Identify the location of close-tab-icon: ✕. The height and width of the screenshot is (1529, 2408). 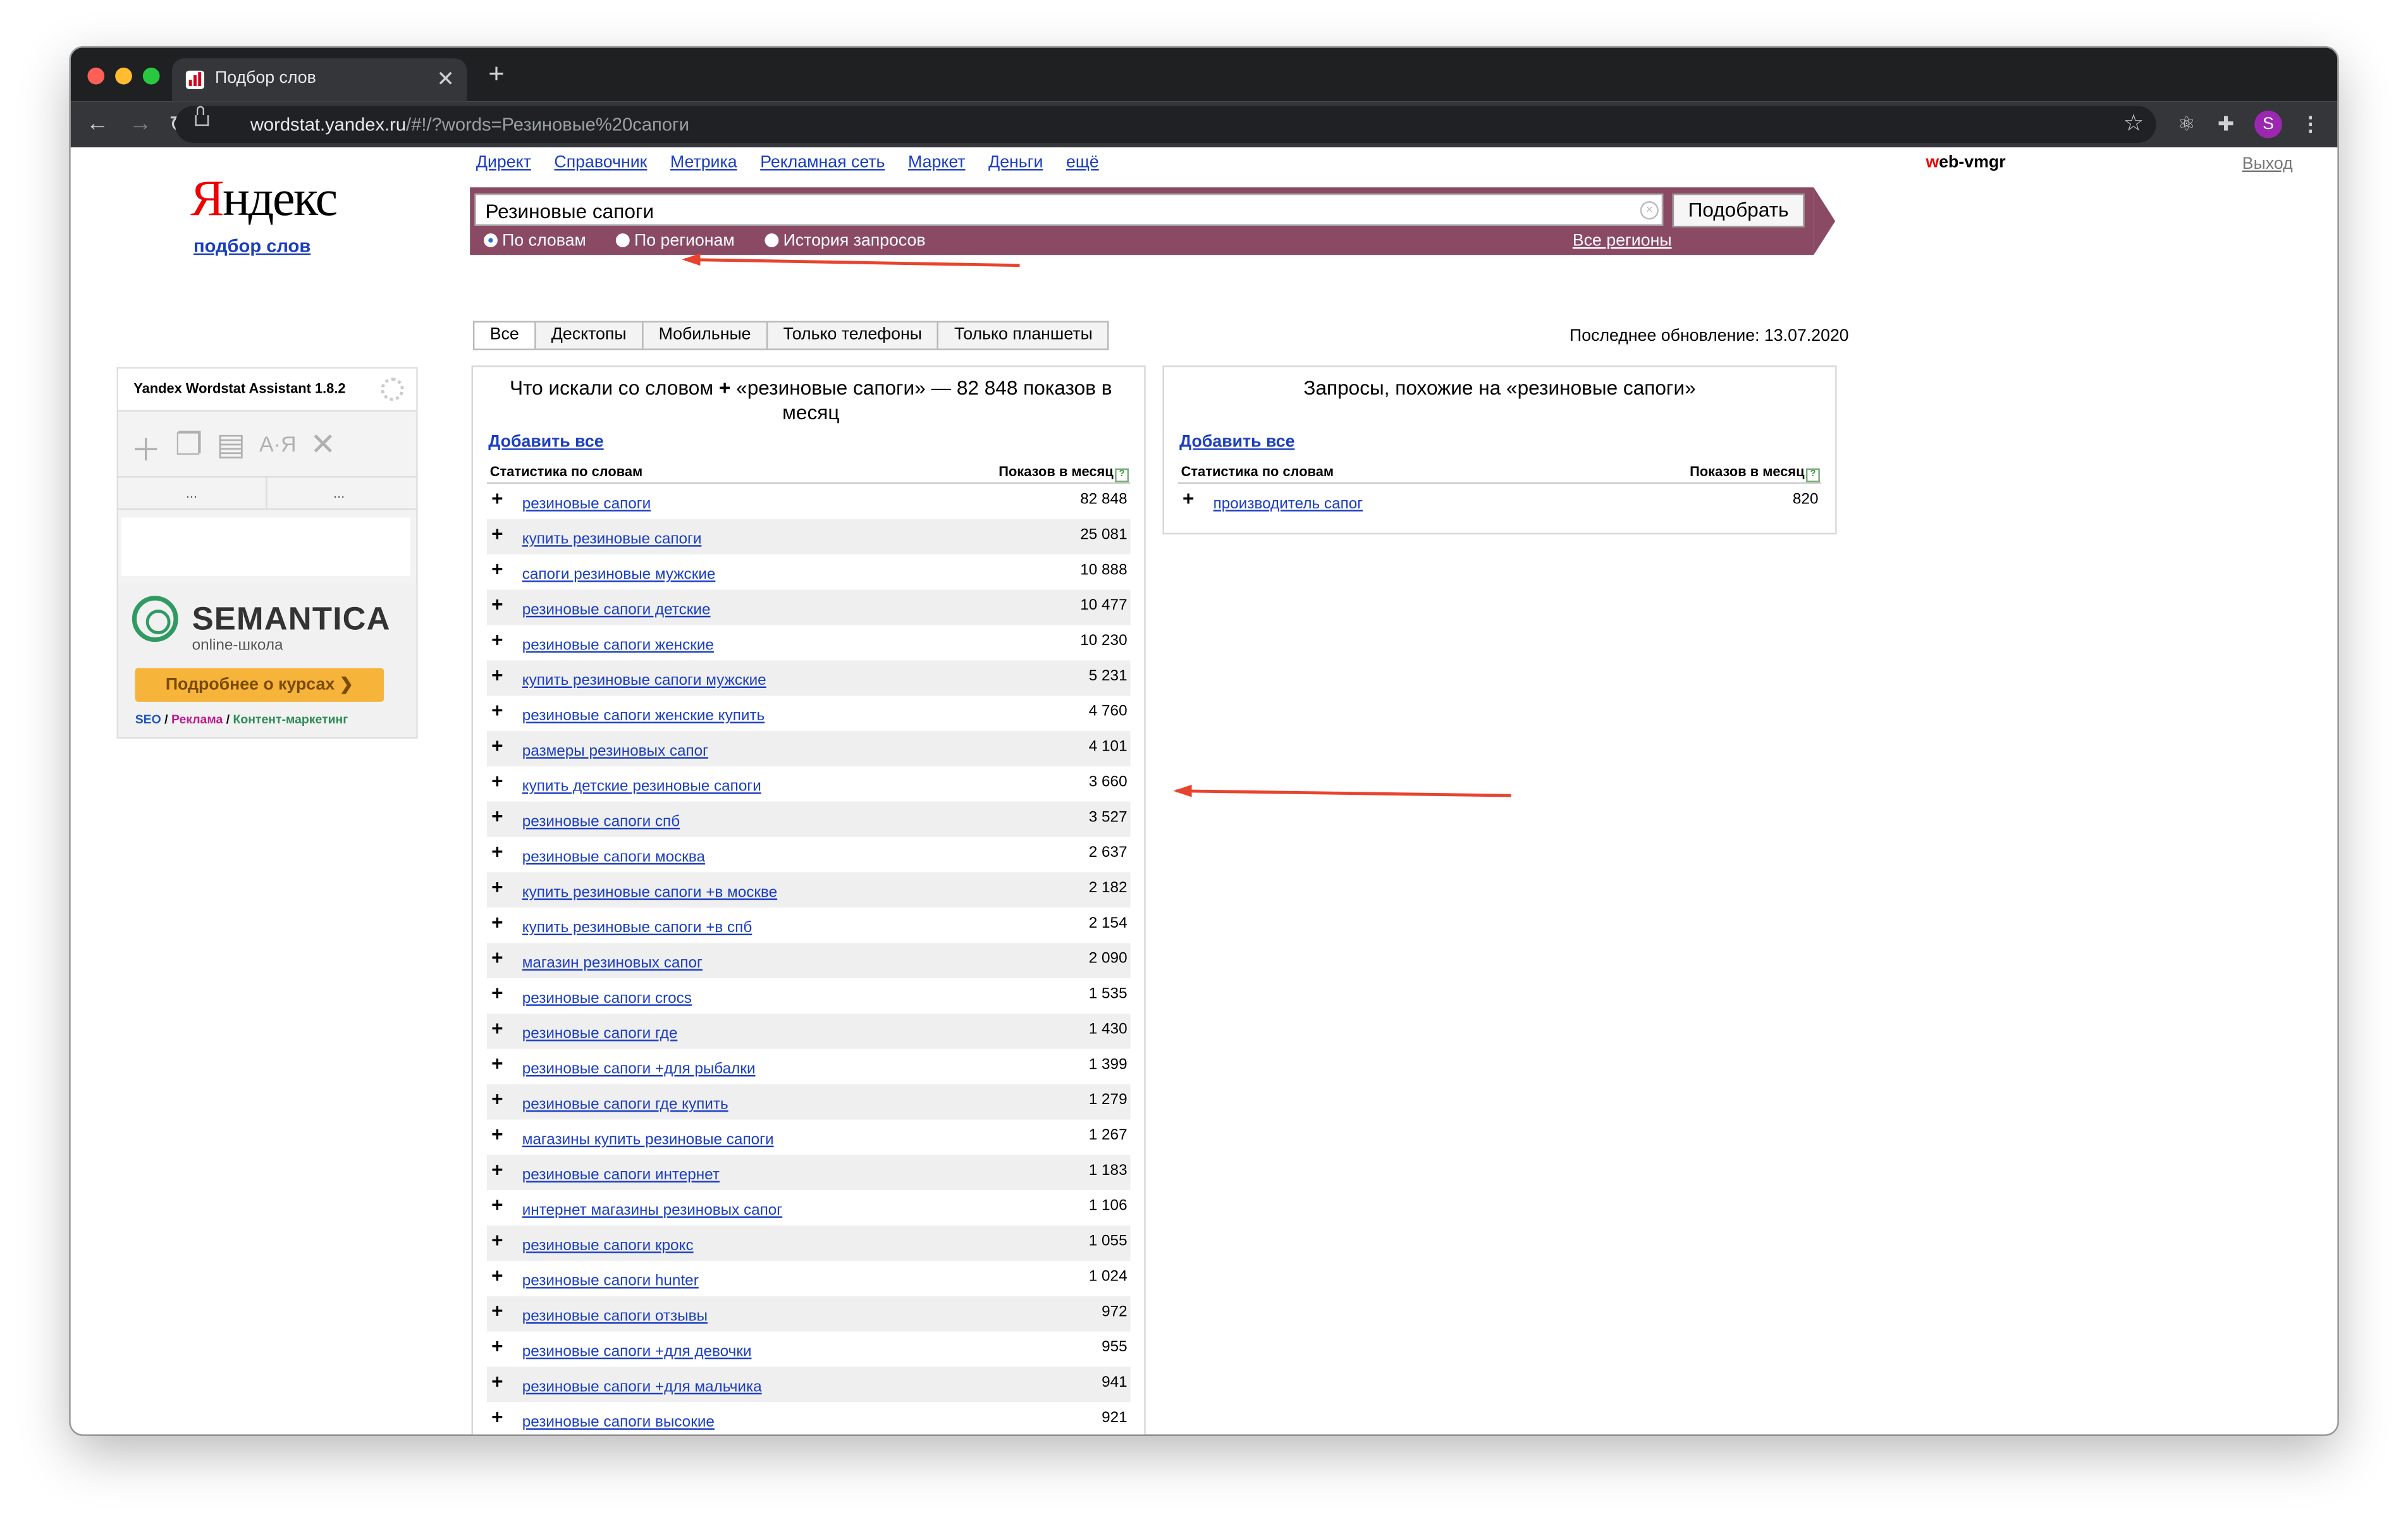
(445, 79).